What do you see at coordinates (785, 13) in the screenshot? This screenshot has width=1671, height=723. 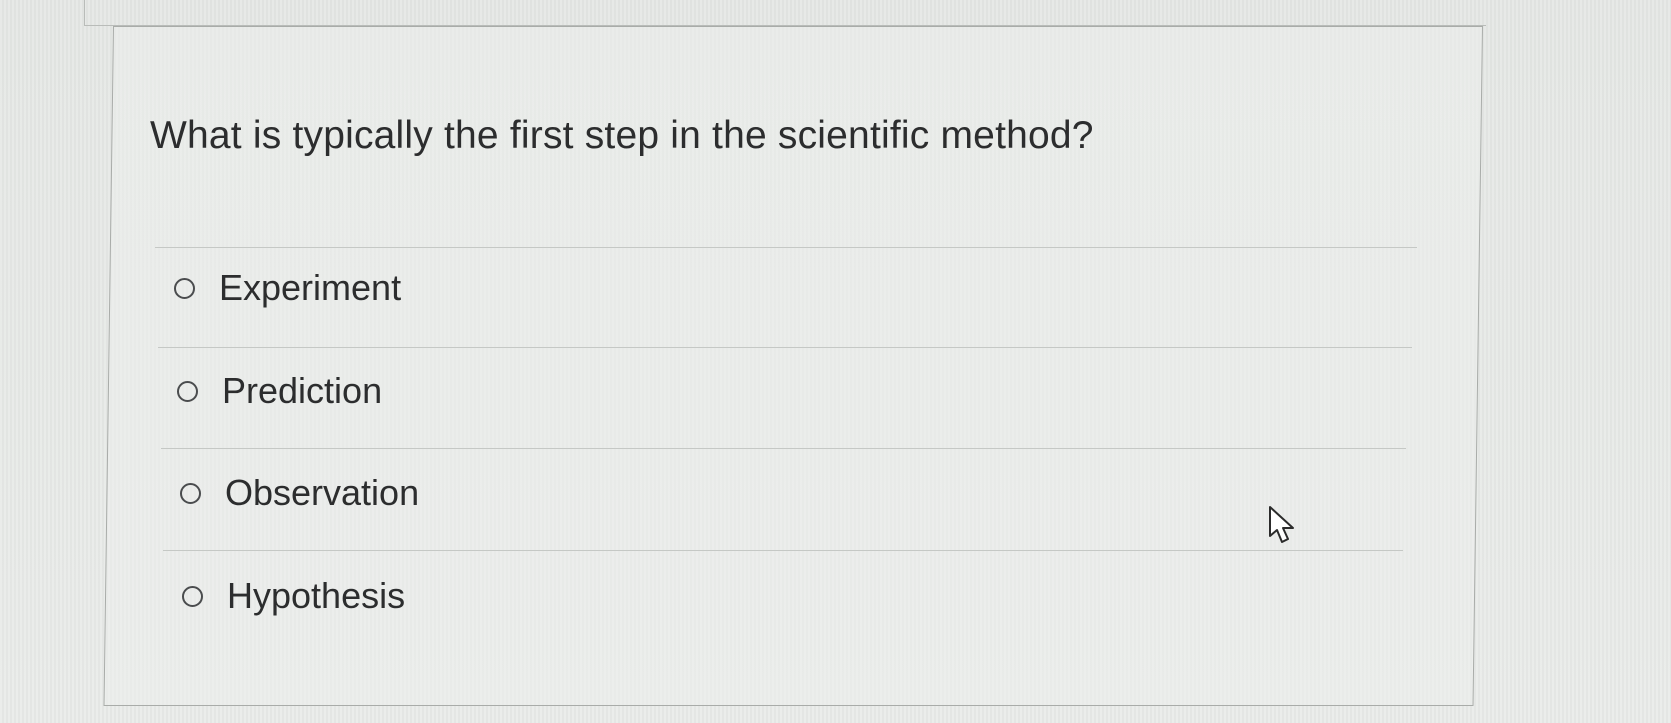 I see `previous-card-edge` at bounding box center [785, 13].